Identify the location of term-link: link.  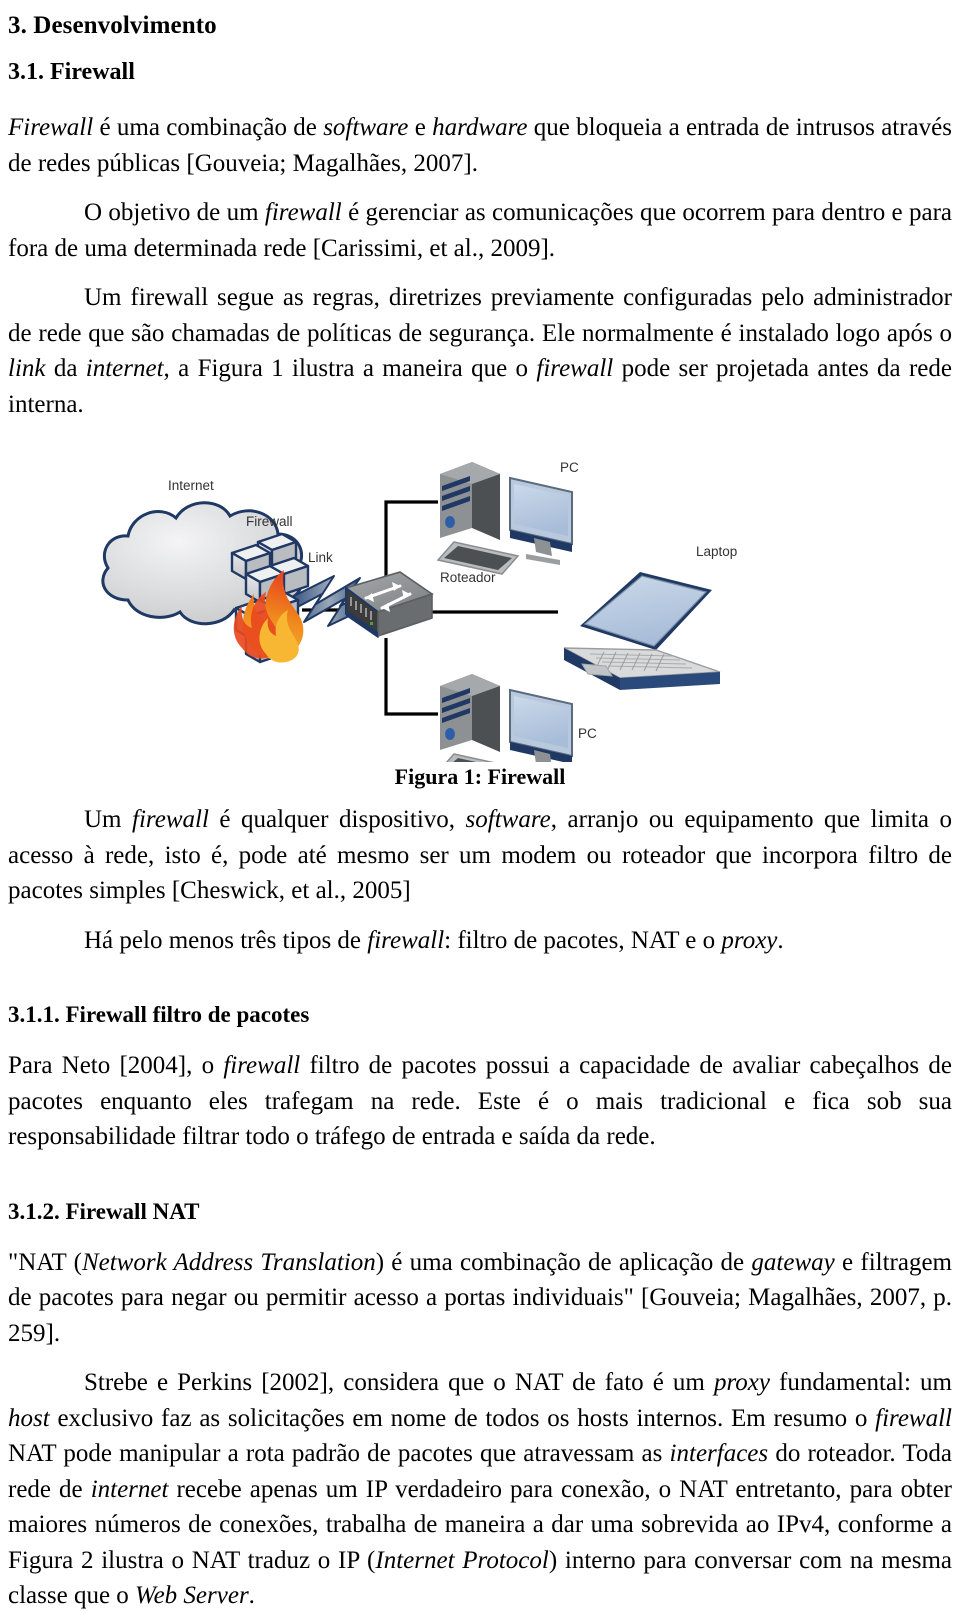
(27, 368).